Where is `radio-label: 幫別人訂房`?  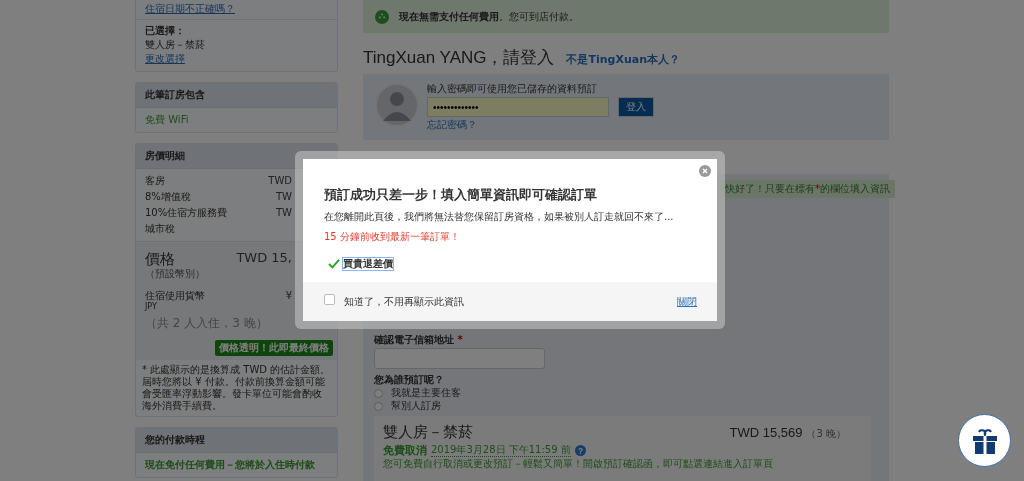
radio-label: 幫別人訂房 is located at coordinates (416, 406).